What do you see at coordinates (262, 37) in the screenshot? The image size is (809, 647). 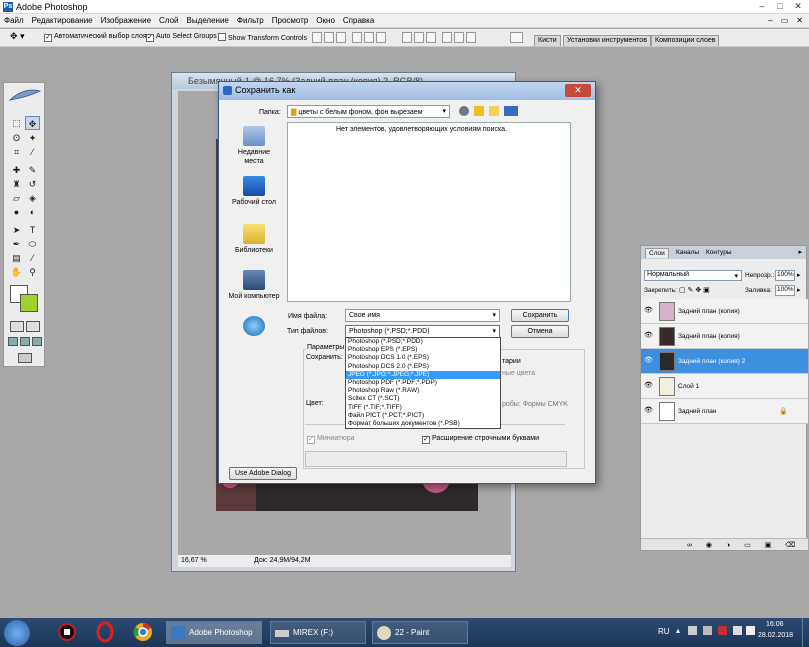 I see `show-transform-checkbox: Show Transform Controls` at bounding box center [262, 37].